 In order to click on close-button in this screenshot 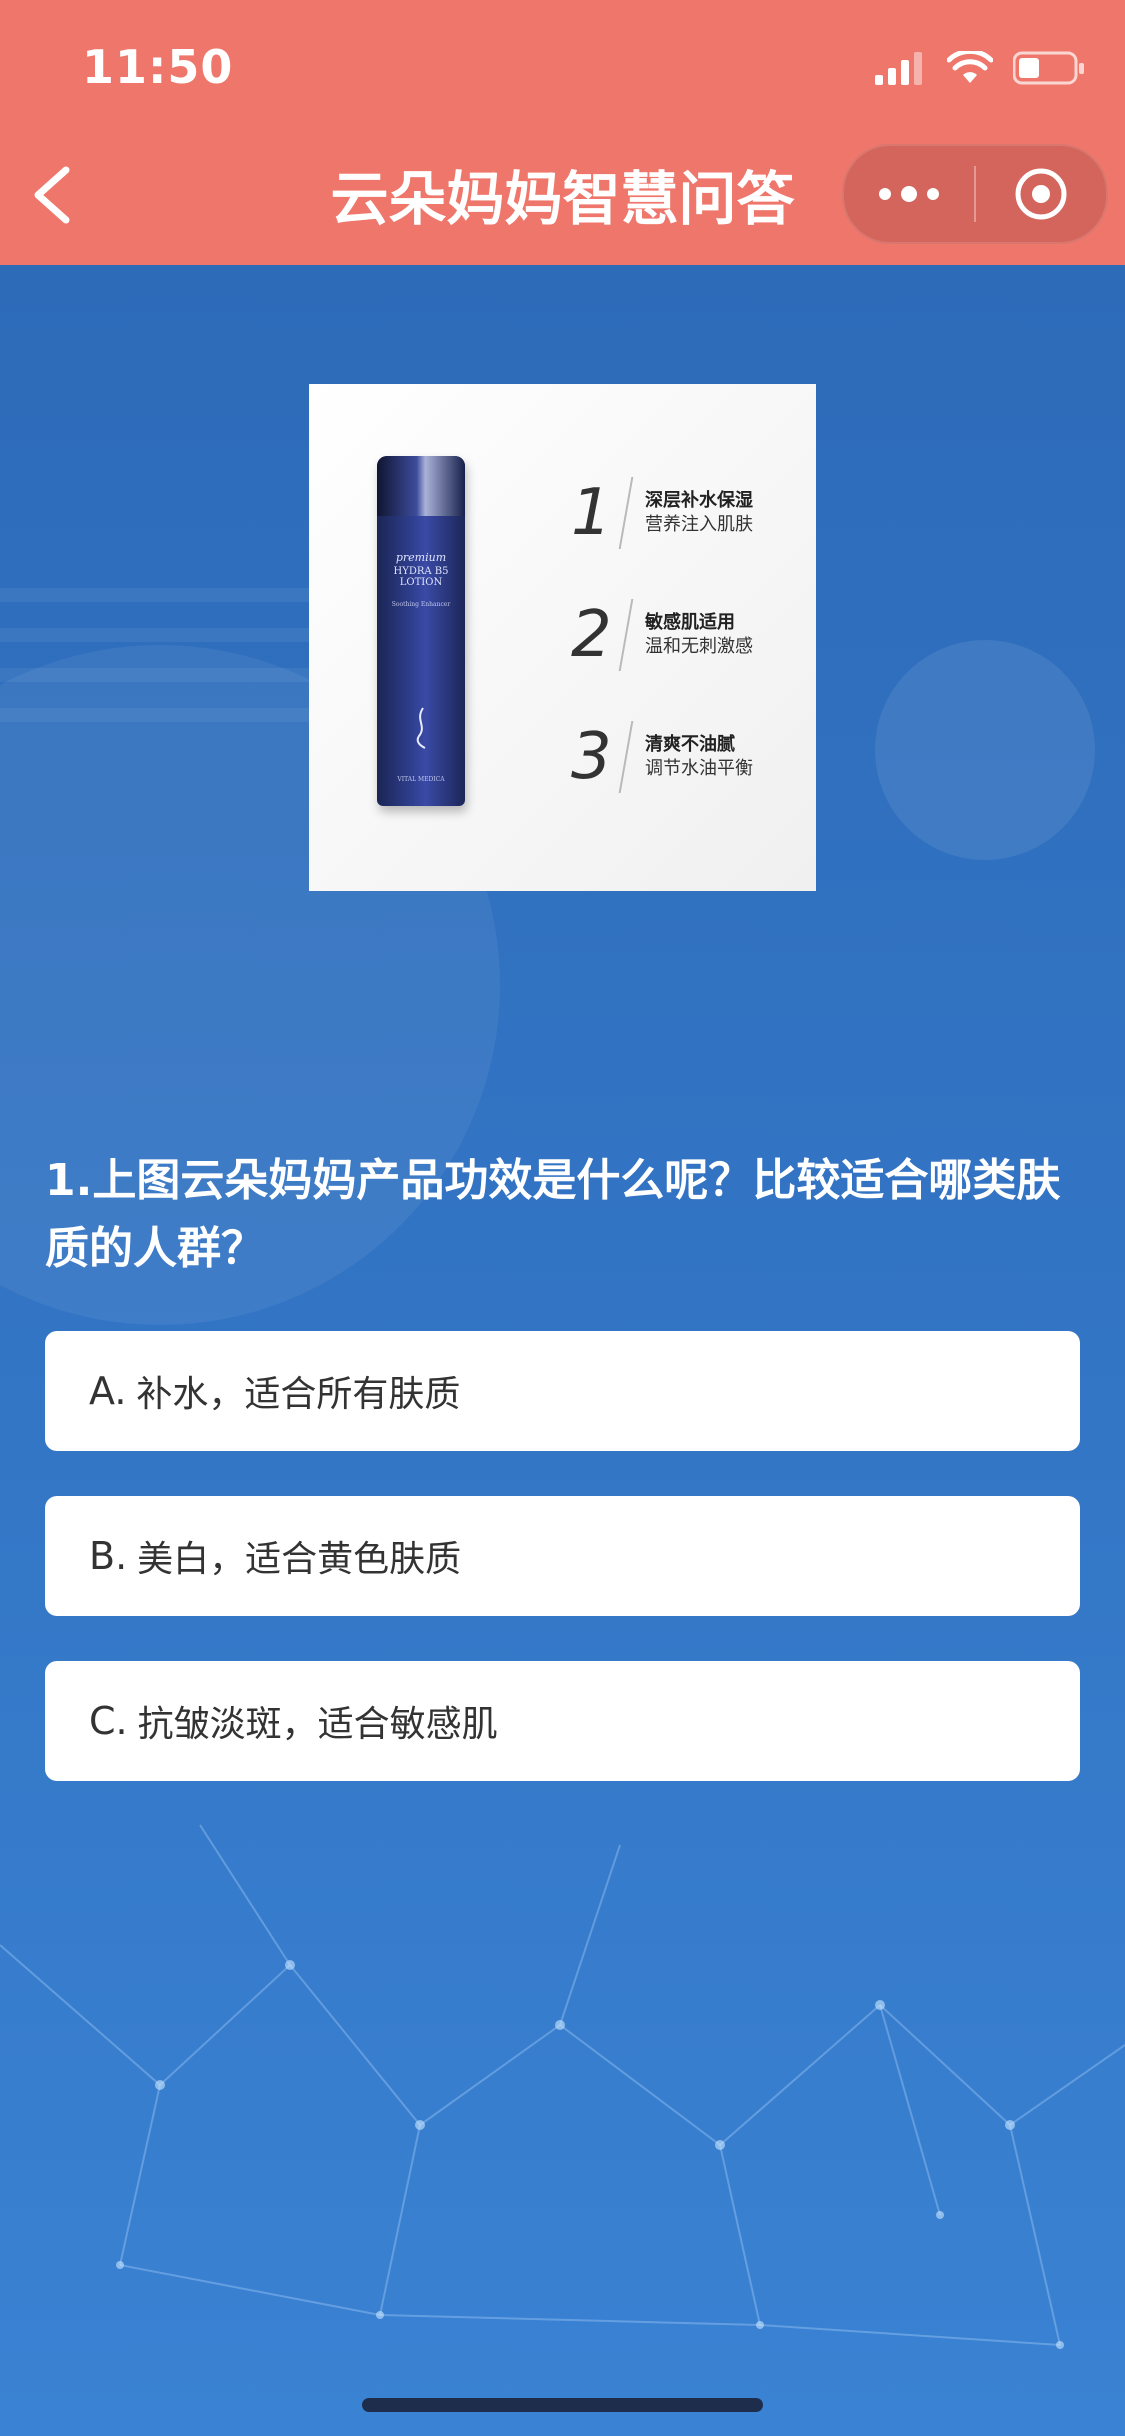, I will do `click(1041, 194)`.